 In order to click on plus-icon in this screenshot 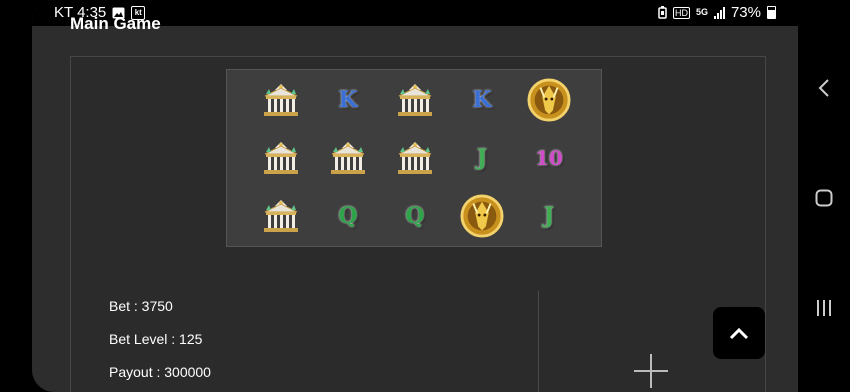, I will do `click(651, 371)`.